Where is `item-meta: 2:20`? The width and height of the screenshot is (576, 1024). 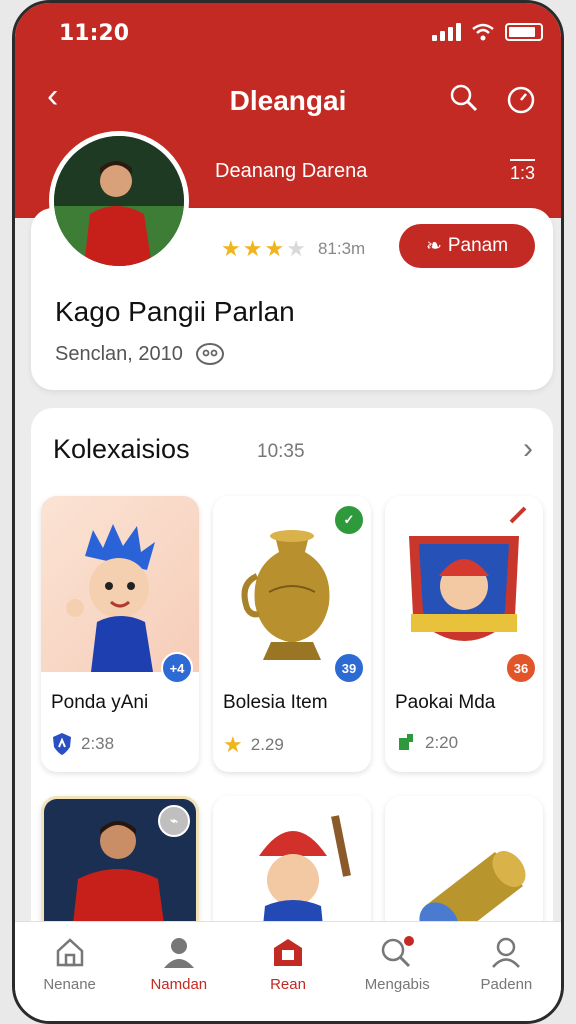 item-meta: 2:20 is located at coordinates (426, 743).